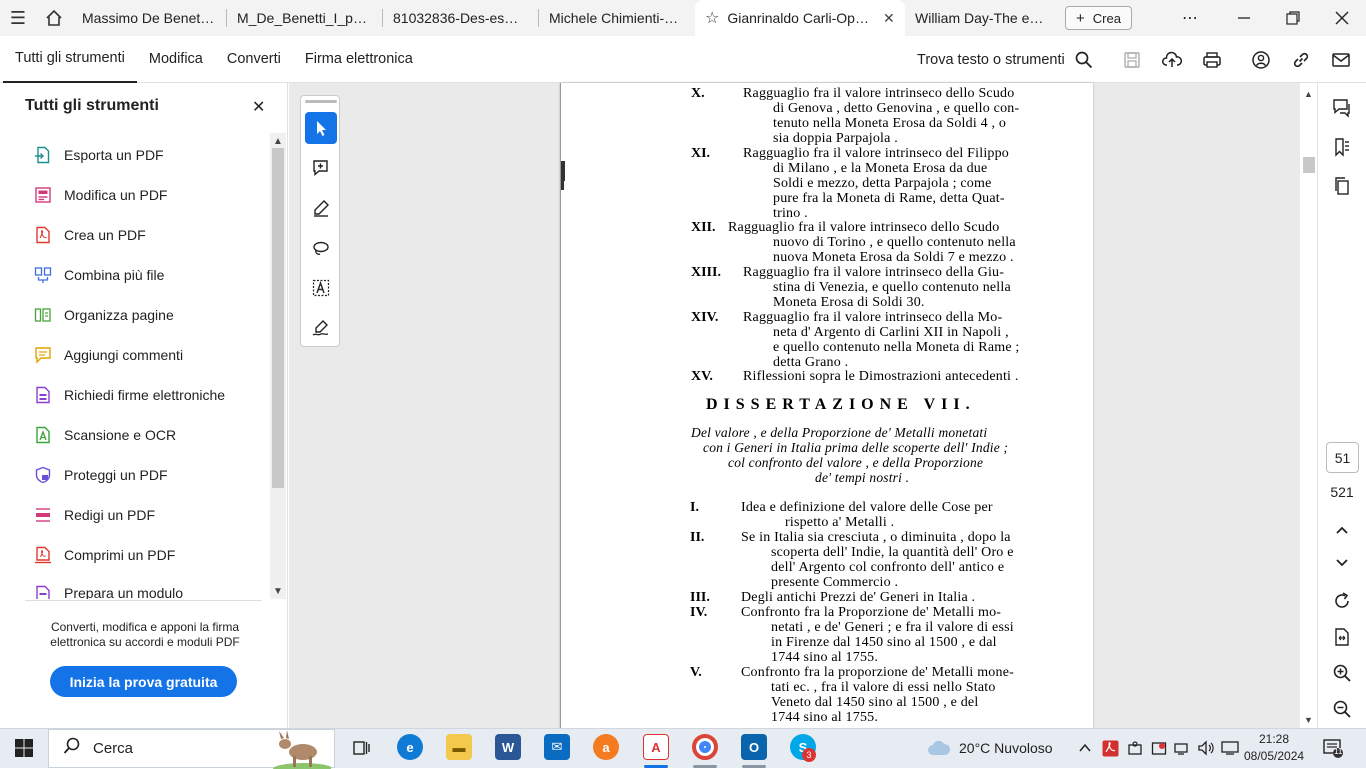 This screenshot has width=1366, height=769. Describe the element at coordinates (1333, 748) in the screenshot. I see `notifications-icon: 11` at that location.